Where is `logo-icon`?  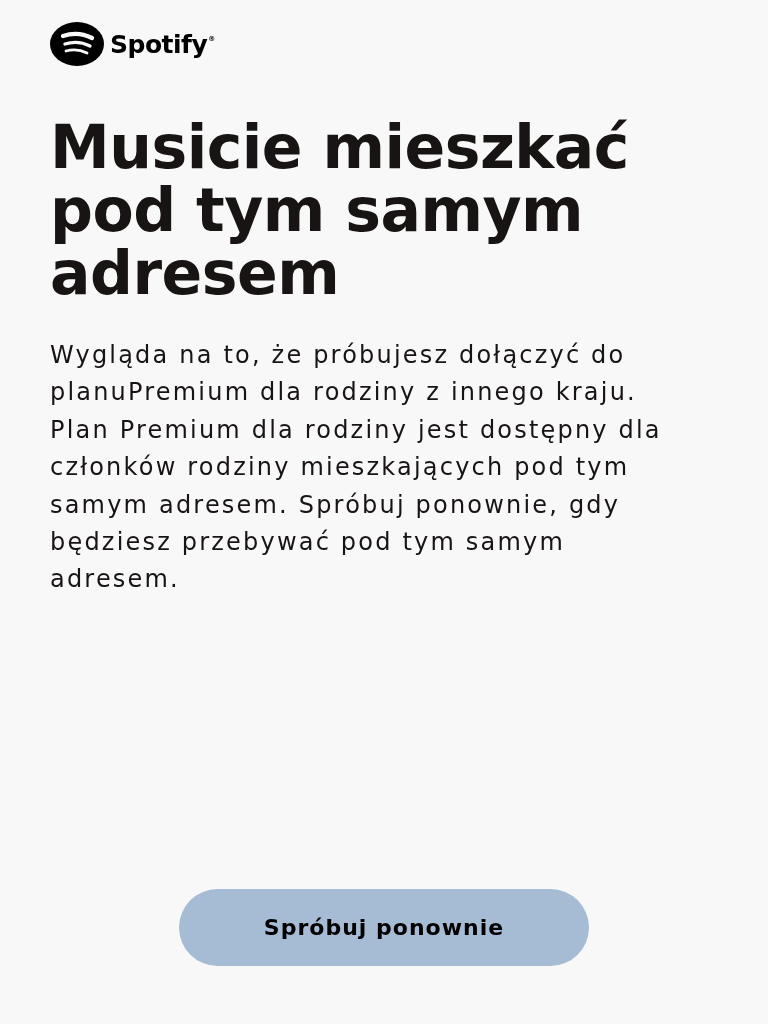 logo-icon is located at coordinates (77, 44).